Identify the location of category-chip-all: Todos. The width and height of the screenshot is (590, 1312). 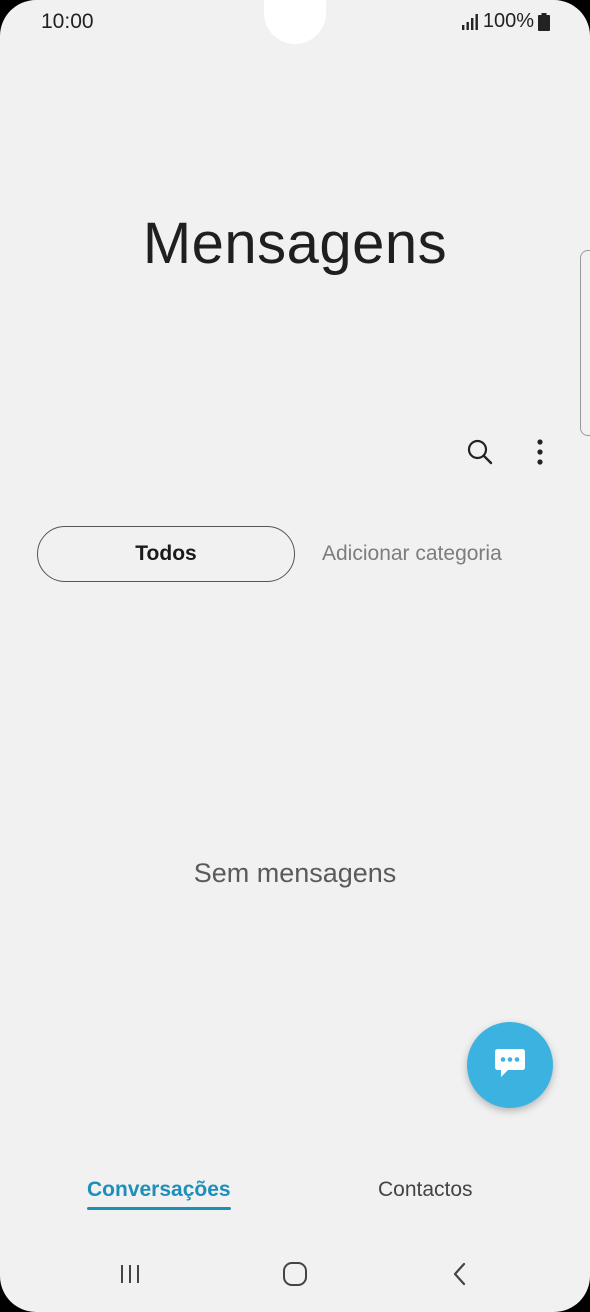
(166, 554).